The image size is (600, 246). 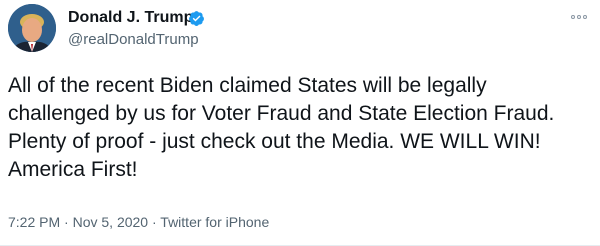 I want to click on tweet-date: Nov 5, 2020, so click(x=111, y=222).